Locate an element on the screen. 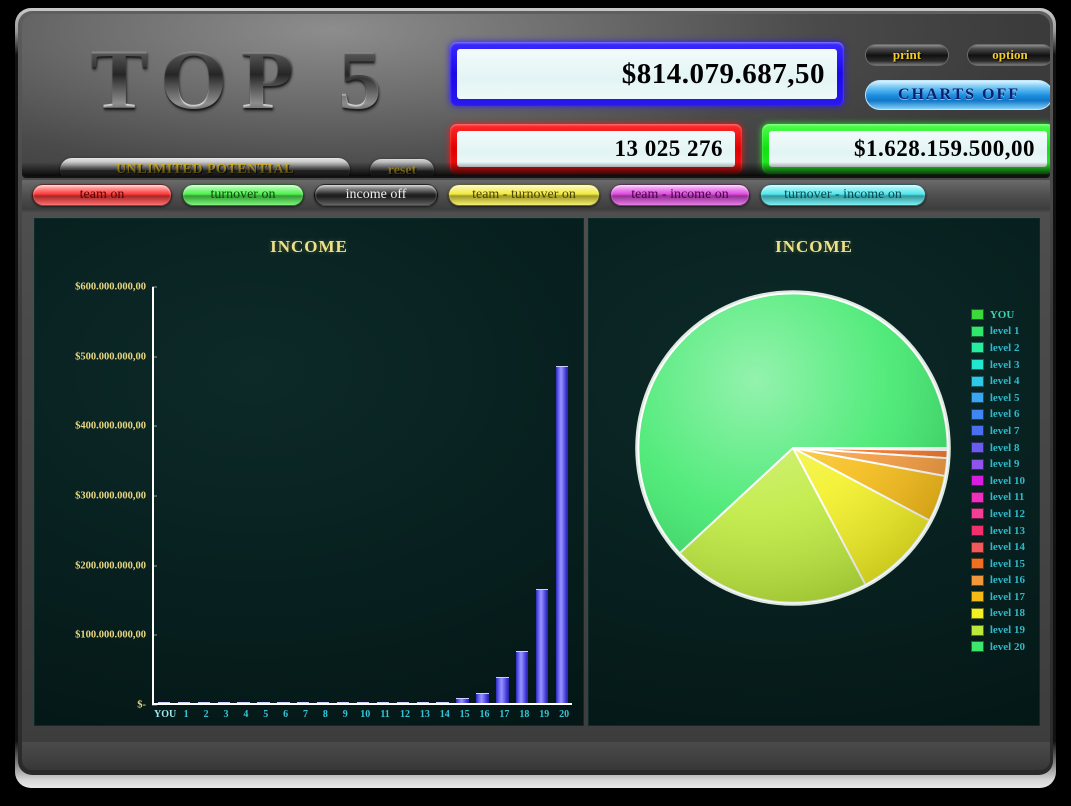  print-button: print is located at coordinates (907, 55).